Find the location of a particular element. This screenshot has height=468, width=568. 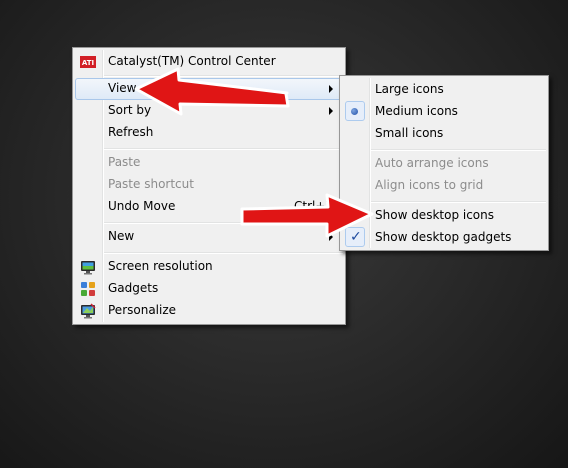

menu-item-label: Catalyst(TM) Control Center is located at coordinates (192, 61).